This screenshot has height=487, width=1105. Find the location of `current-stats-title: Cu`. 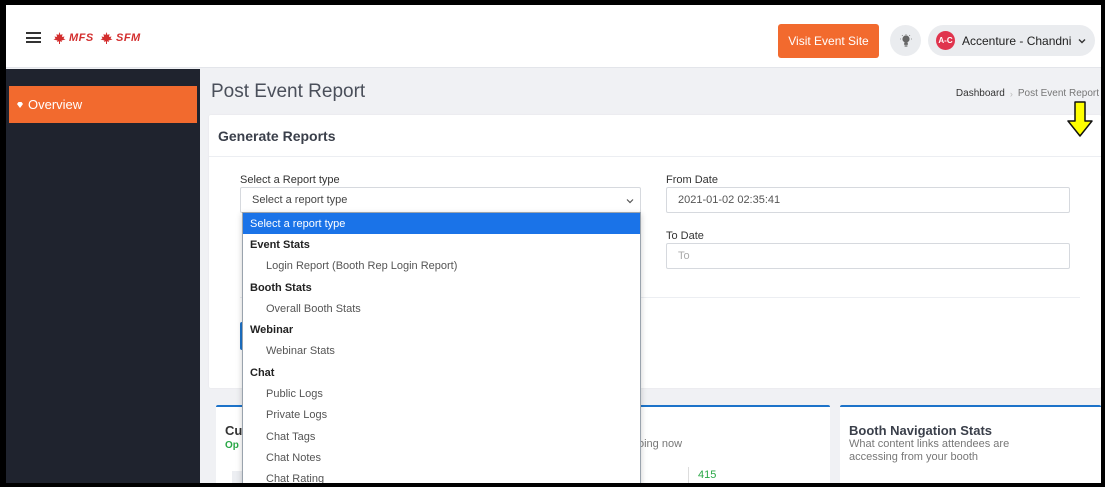

current-stats-title: Cu is located at coordinates (234, 430).